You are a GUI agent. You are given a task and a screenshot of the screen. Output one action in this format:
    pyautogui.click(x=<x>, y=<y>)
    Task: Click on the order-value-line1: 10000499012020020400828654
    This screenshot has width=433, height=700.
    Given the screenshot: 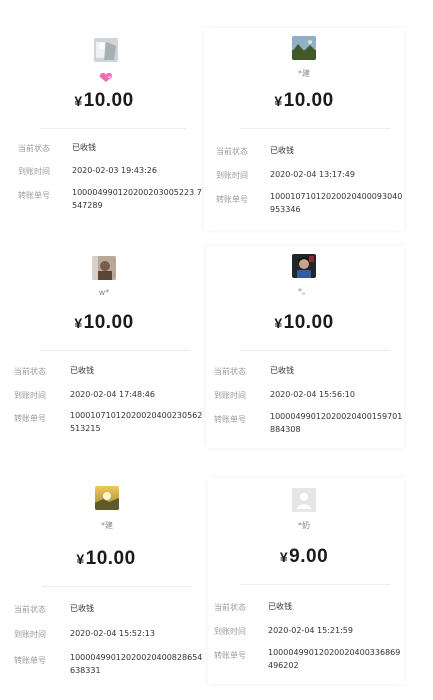 What is the action you would take?
    pyautogui.click(x=136, y=657)
    